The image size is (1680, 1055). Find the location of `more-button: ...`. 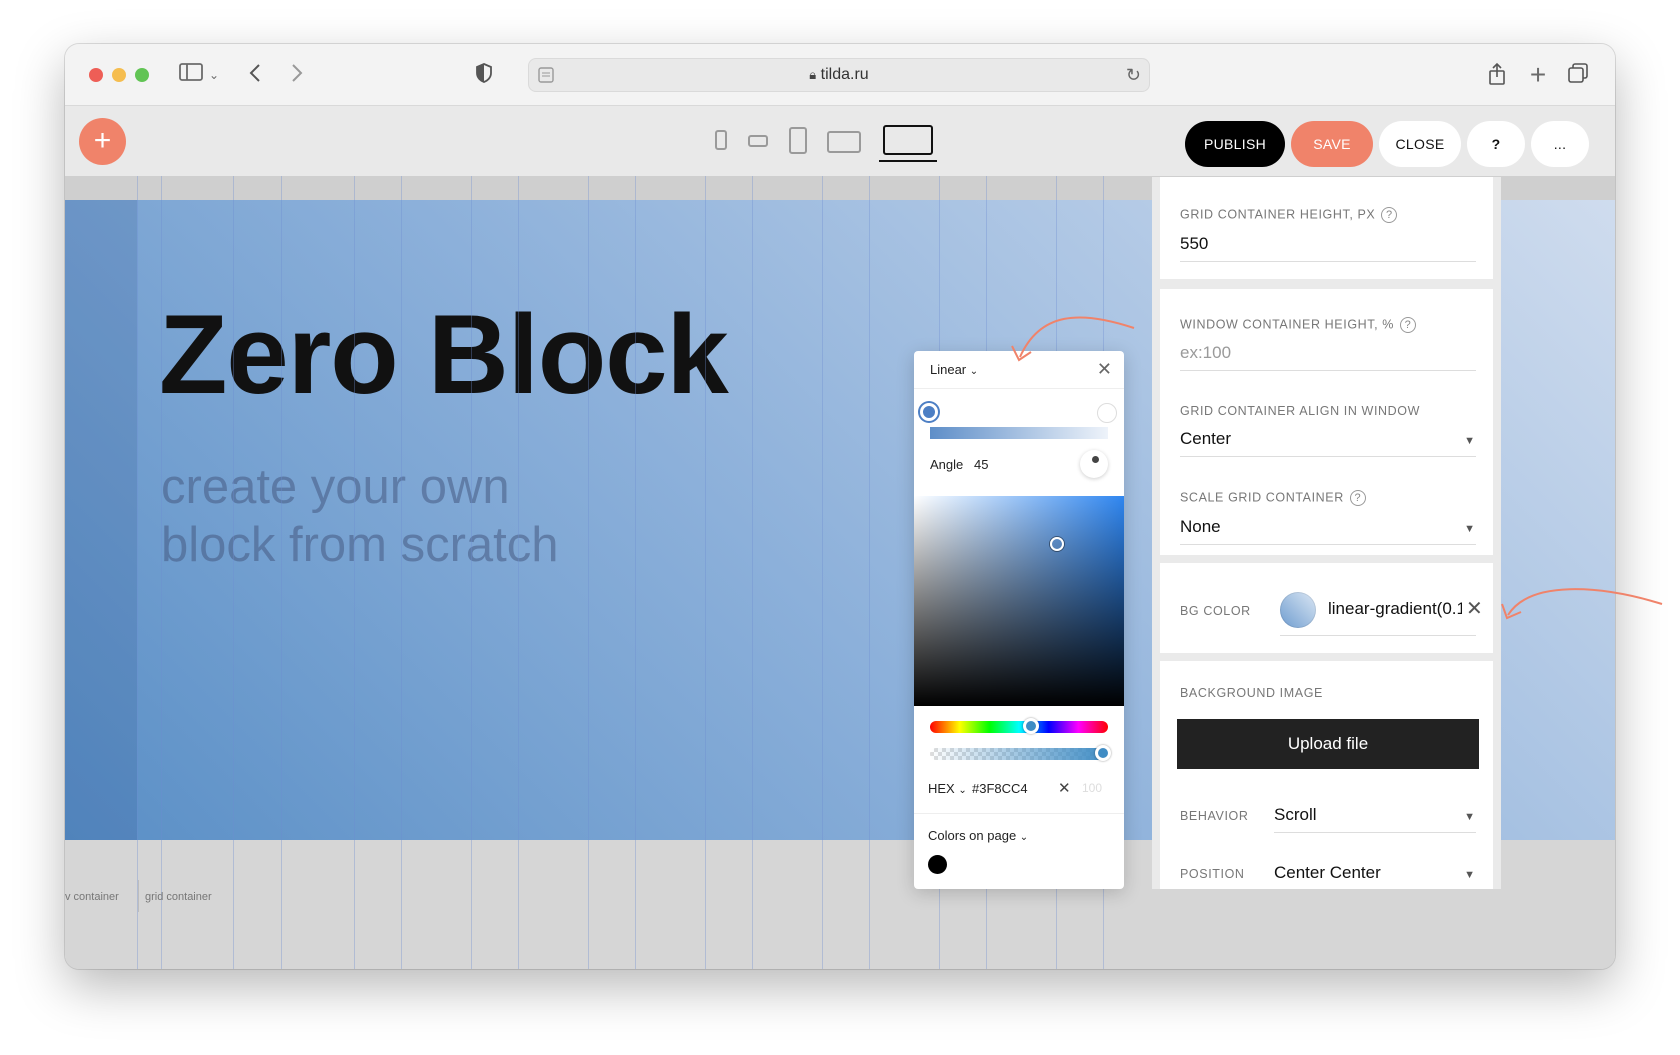

more-button: ... is located at coordinates (1560, 144).